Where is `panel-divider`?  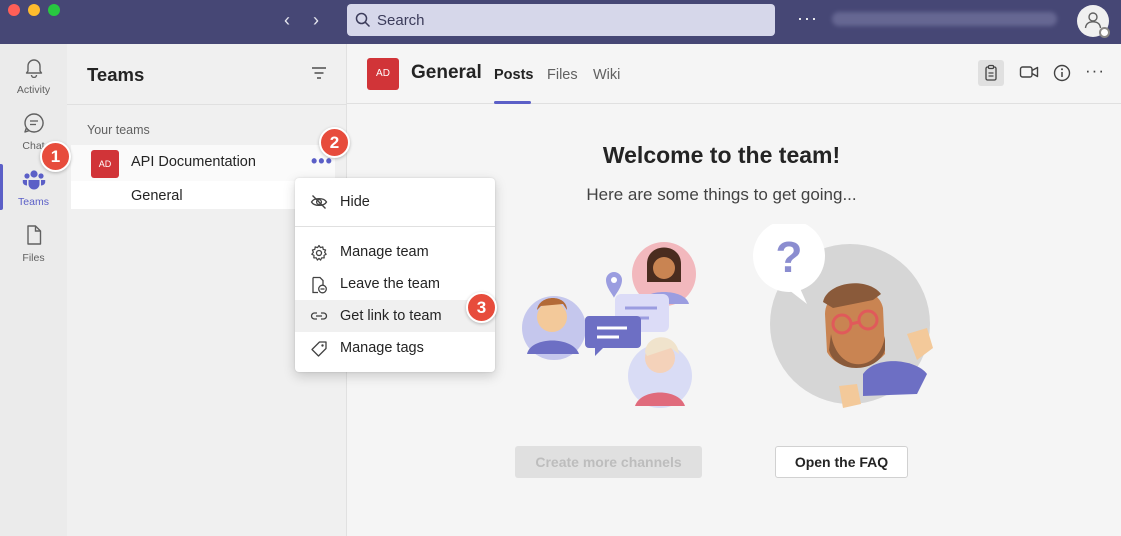
panel-divider is located at coordinates (207, 104).